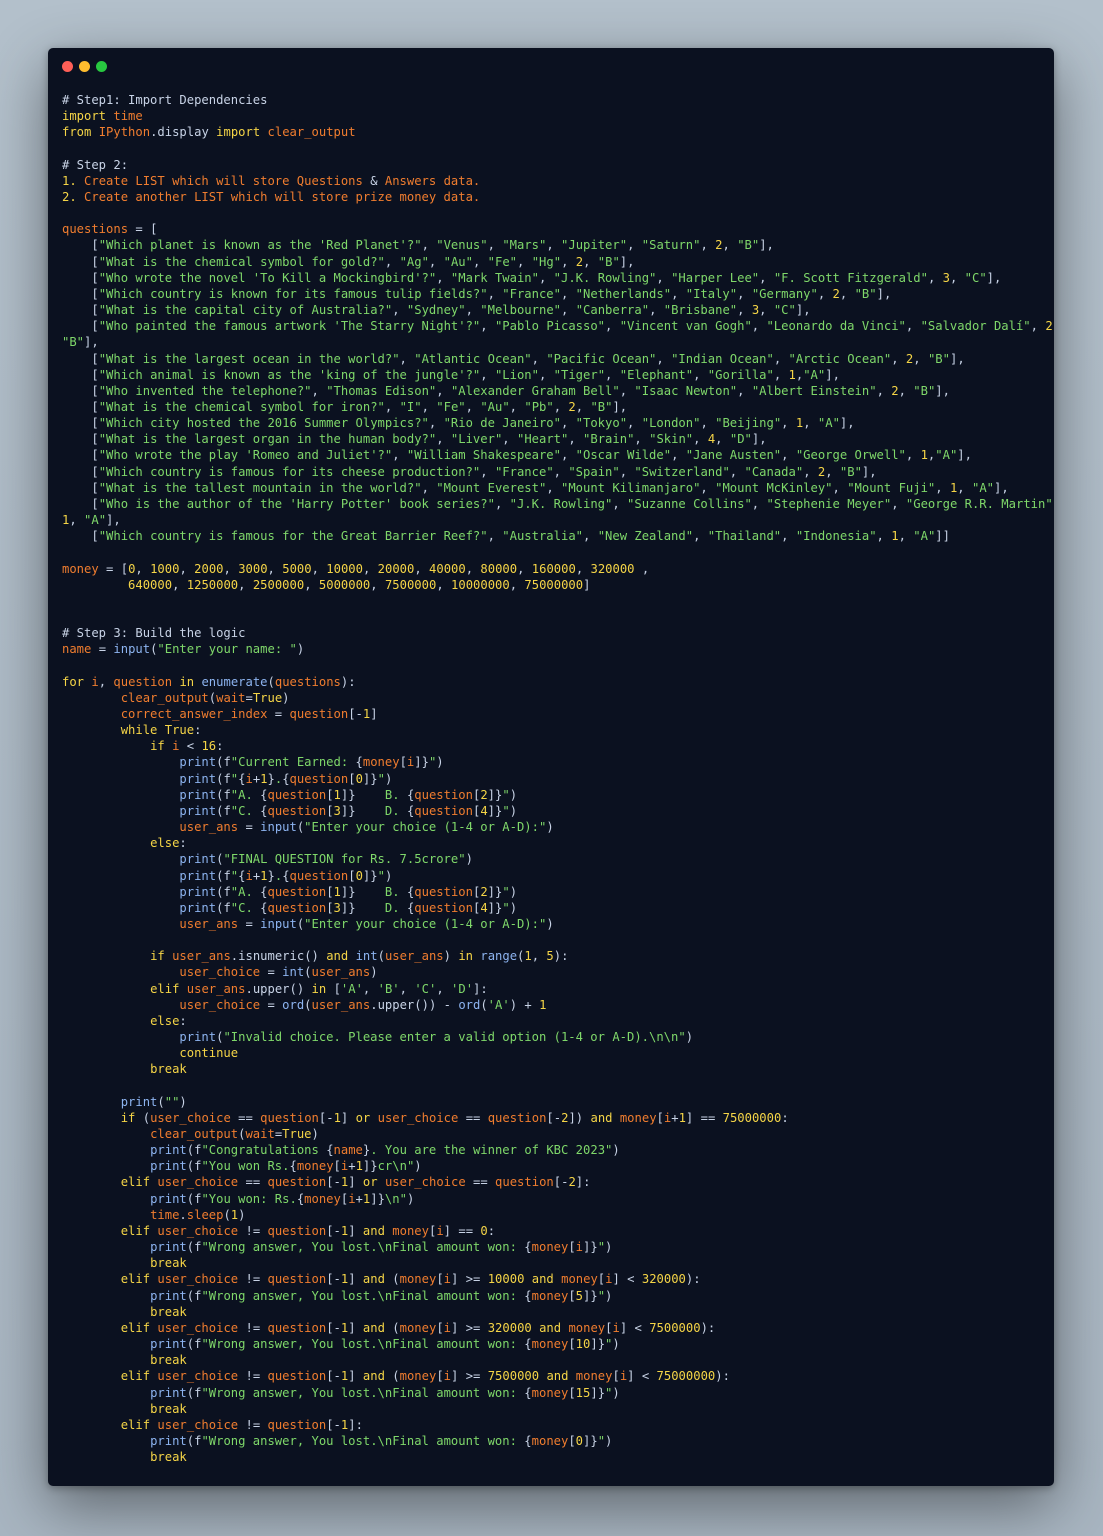 Image resolution: width=1103 pixels, height=1536 pixels. What do you see at coordinates (187, 746) in the screenshot?
I see `code-line: if i < 16:` at bounding box center [187, 746].